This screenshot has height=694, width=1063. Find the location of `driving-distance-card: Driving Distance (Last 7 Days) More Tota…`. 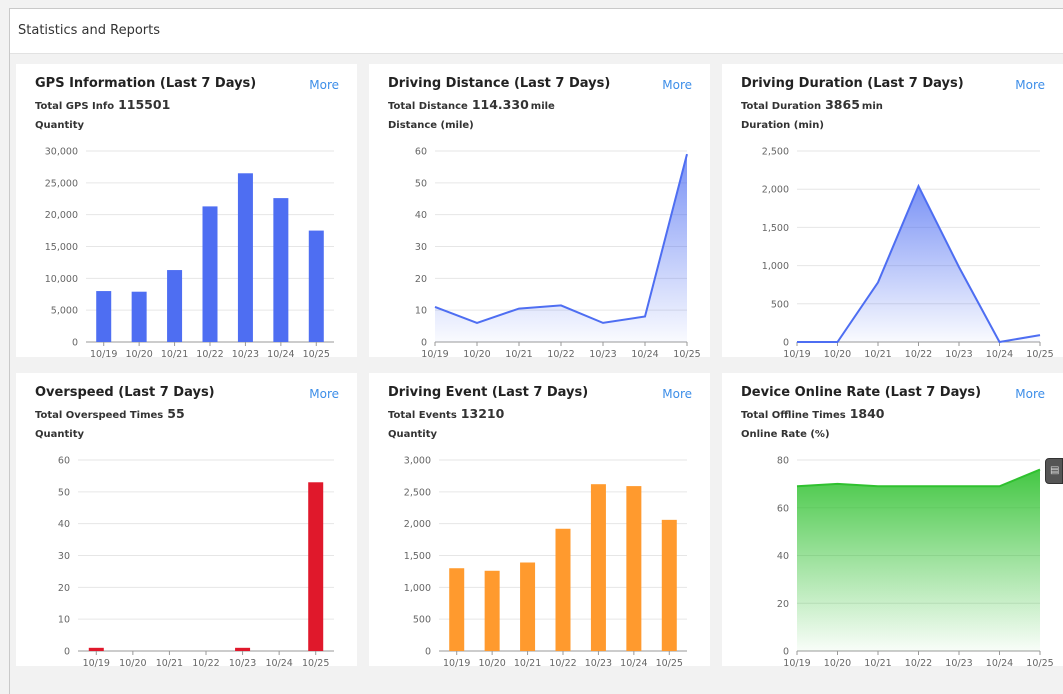

driving-distance-card: Driving Distance (Last 7 Days) More Tota… is located at coordinates (539, 212).